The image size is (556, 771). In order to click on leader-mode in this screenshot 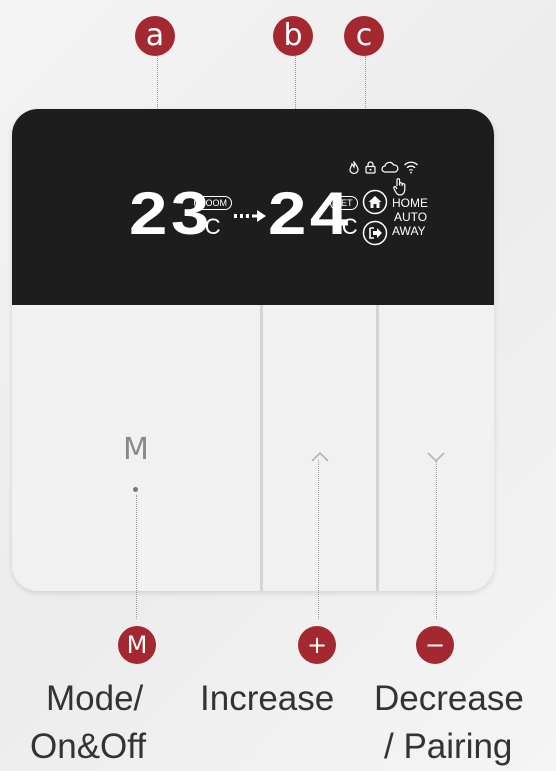, I will do `click(136, 557)`.